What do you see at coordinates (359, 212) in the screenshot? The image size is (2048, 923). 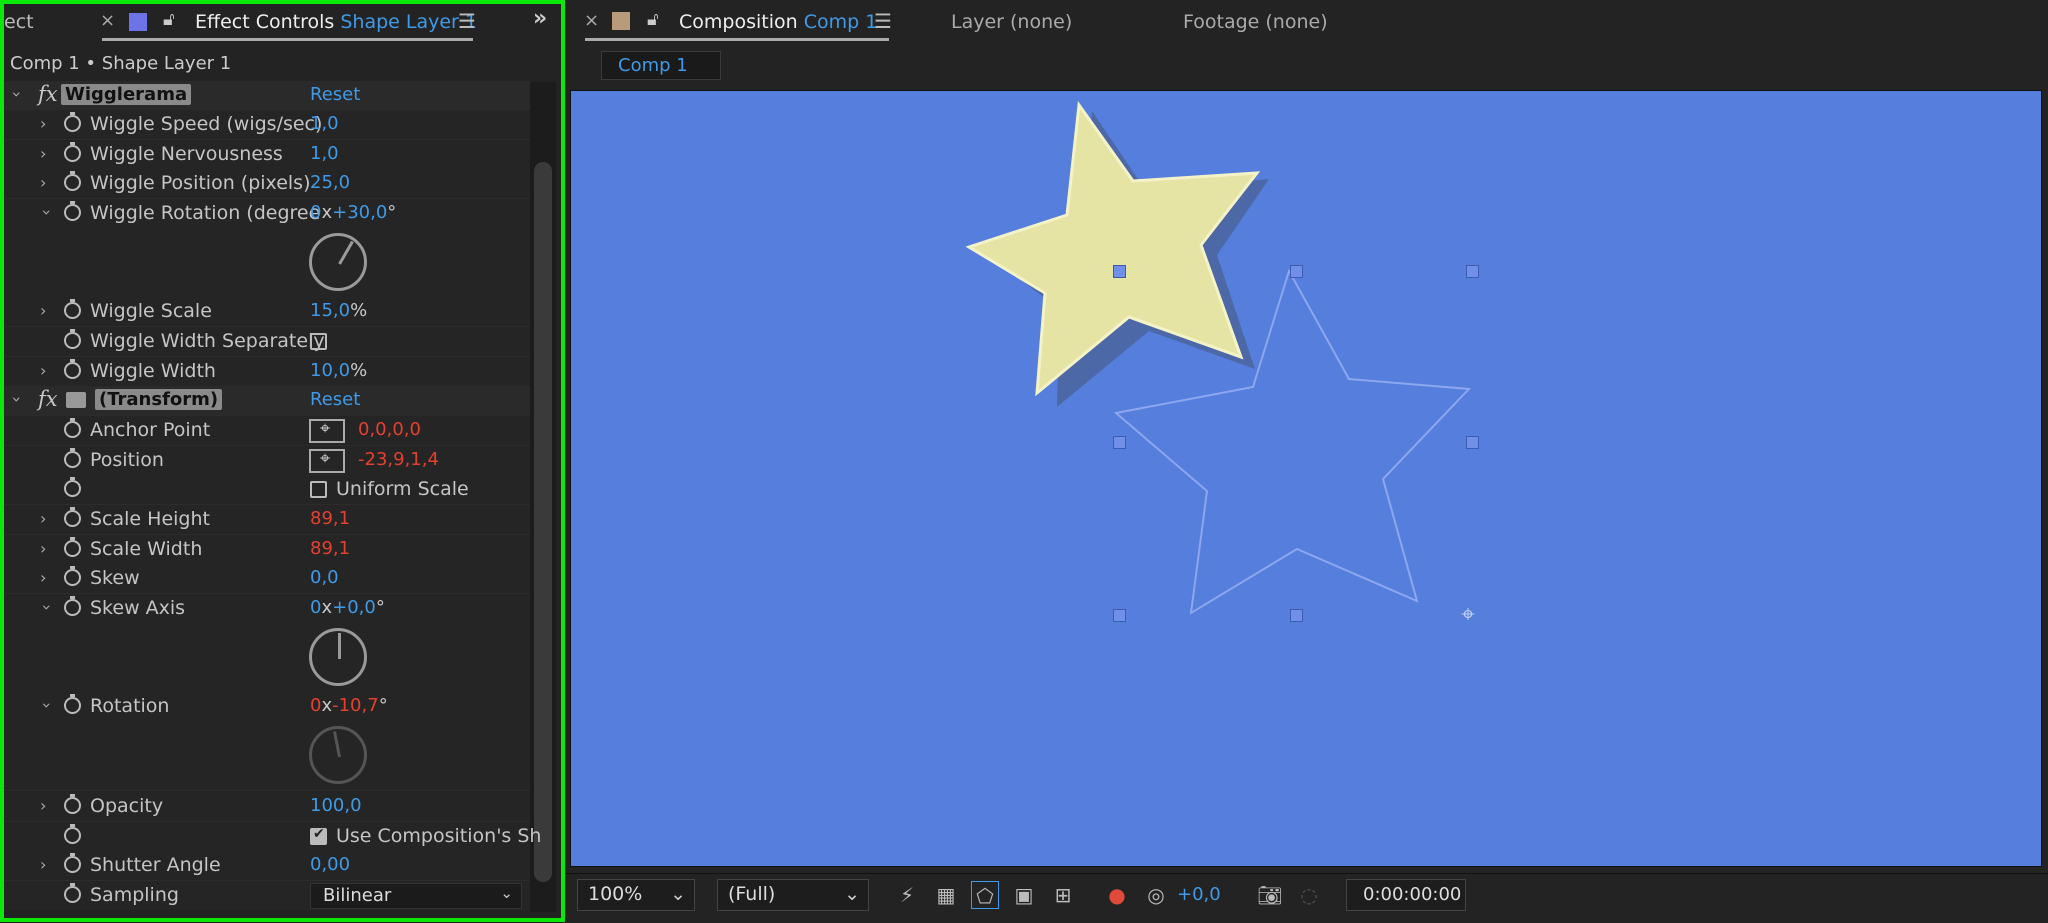 I see `degrees: +30,0` at bounding box center [359, 212].